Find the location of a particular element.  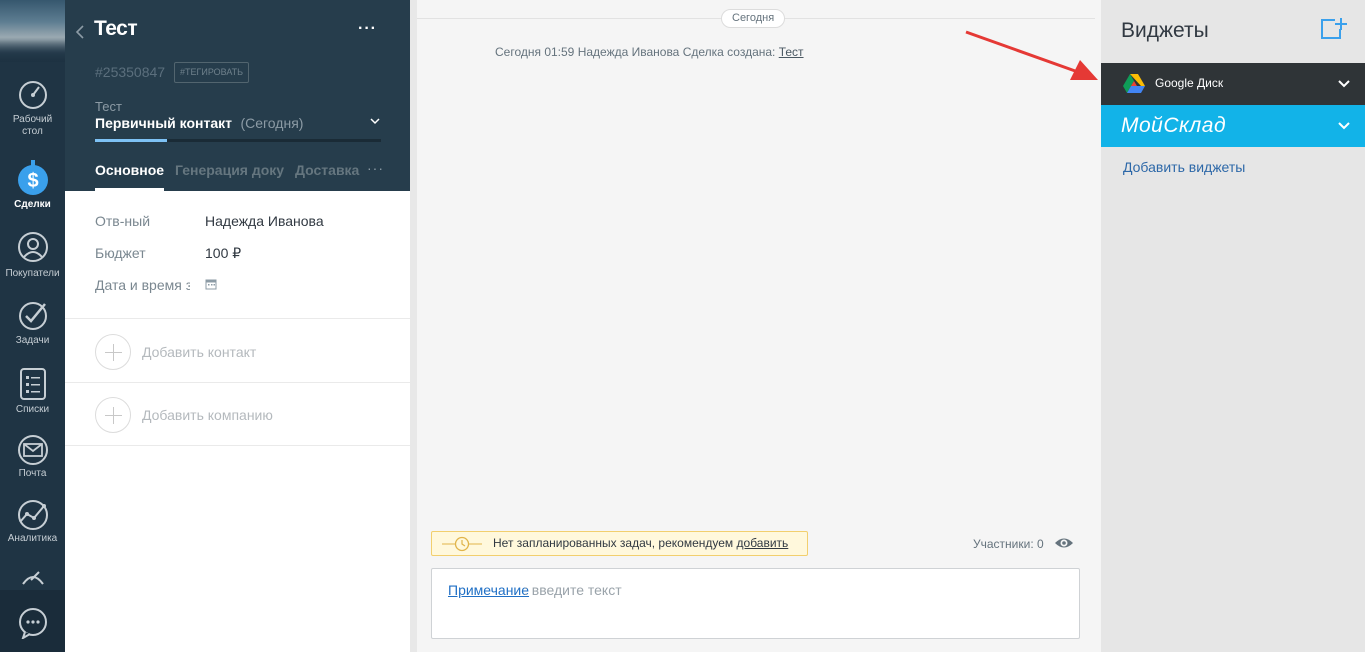

add-company-row: Добавить компанию is located at coordinates (237, 414).